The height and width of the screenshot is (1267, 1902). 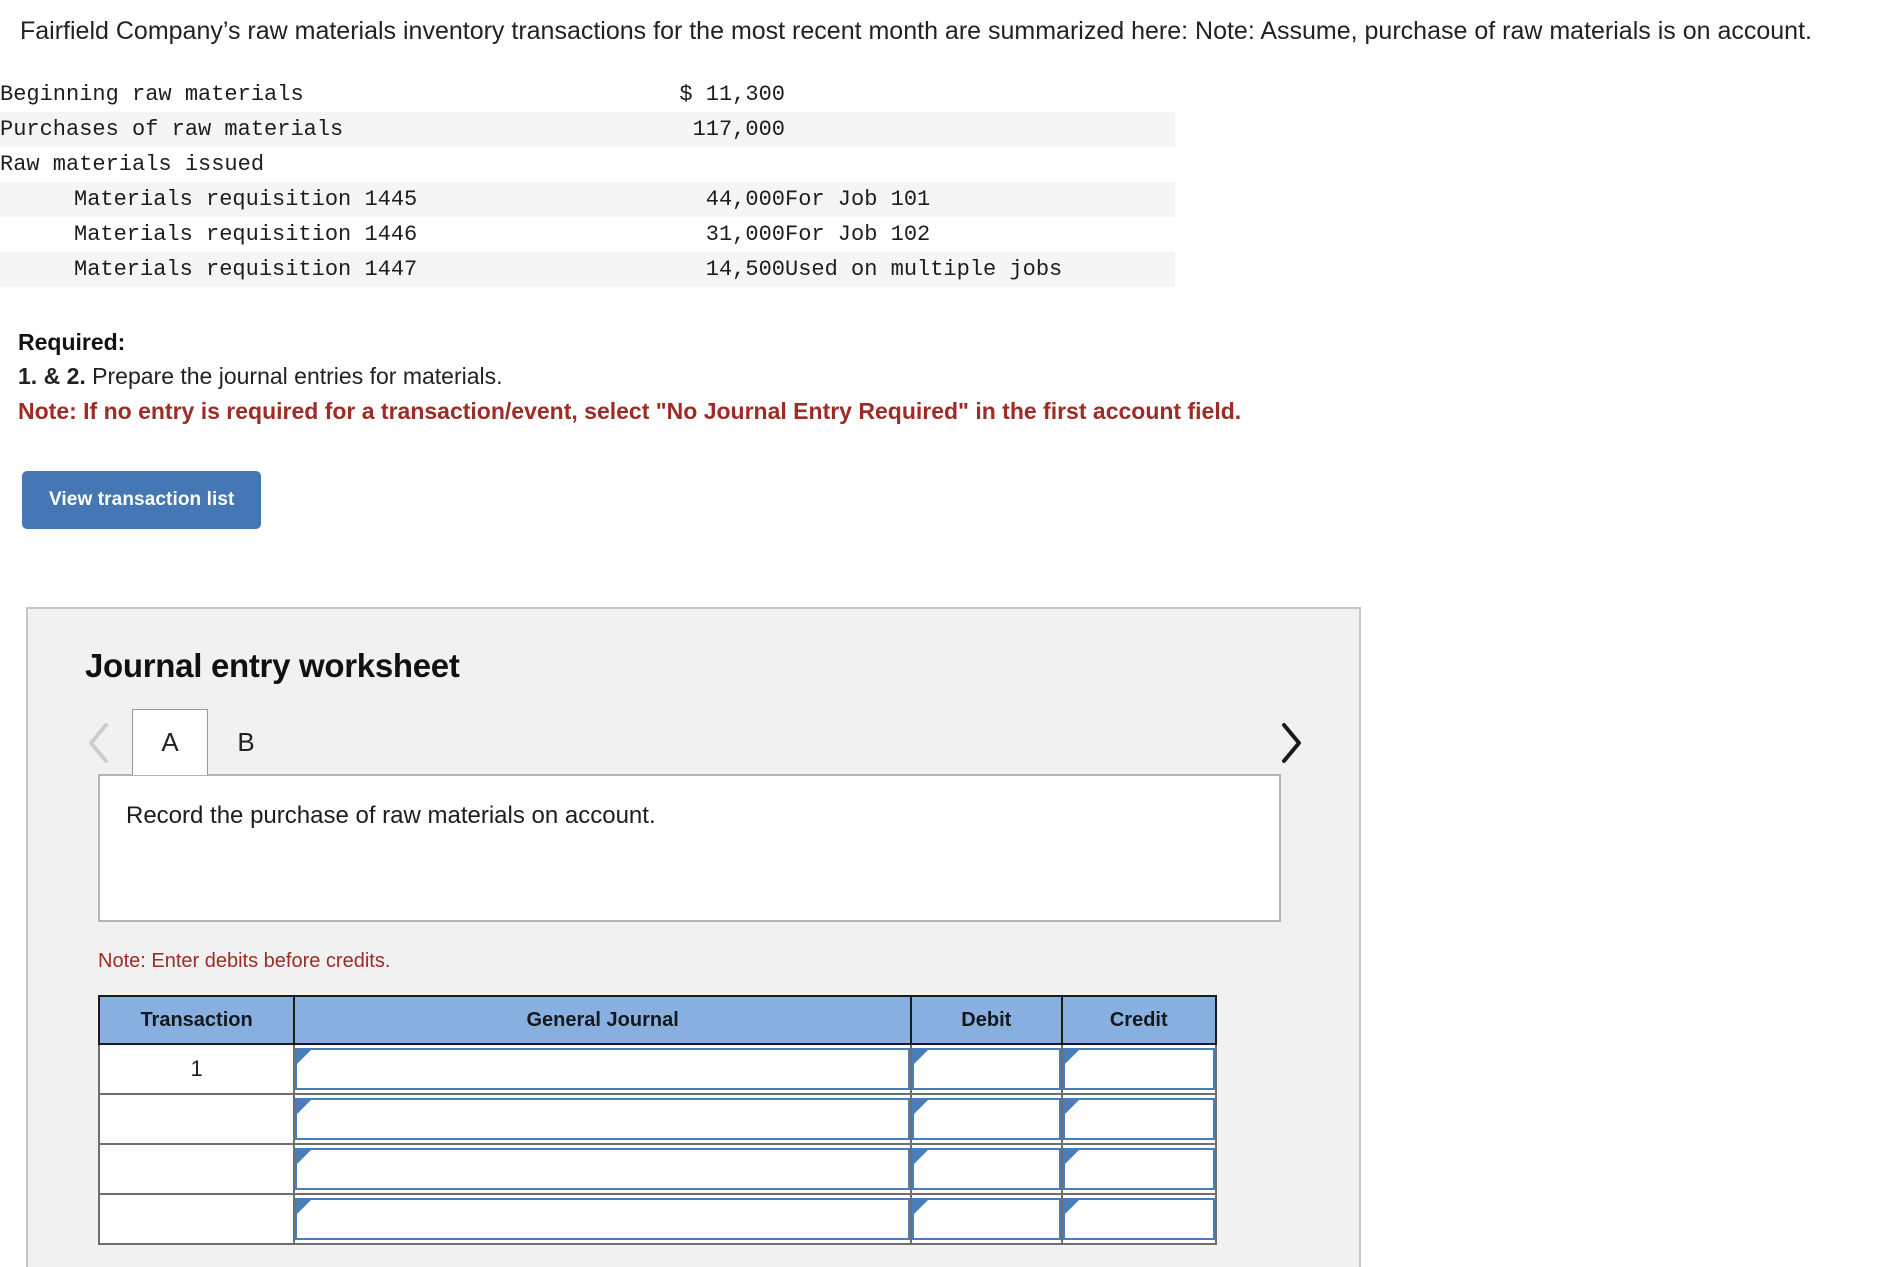 I want to click on previous-entry-arrow-button, so click(x=99, y=743).